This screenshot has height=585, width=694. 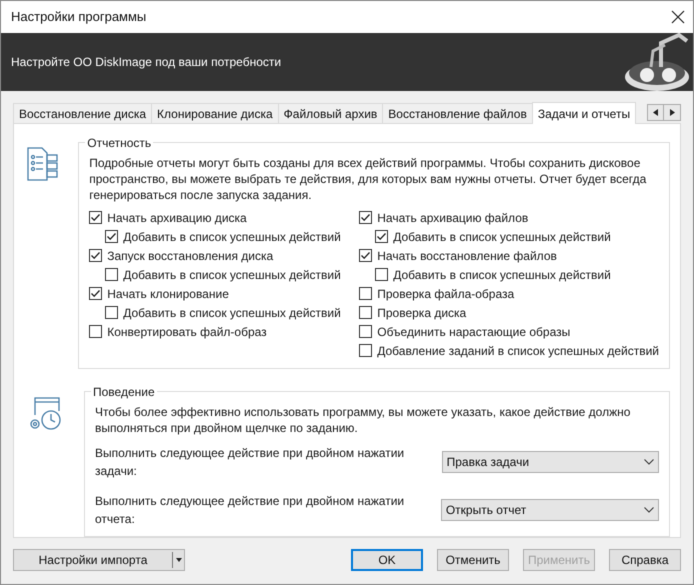 I want to click on checkbox-label: Начать восстановление файлов, so click(x=467, y=256).